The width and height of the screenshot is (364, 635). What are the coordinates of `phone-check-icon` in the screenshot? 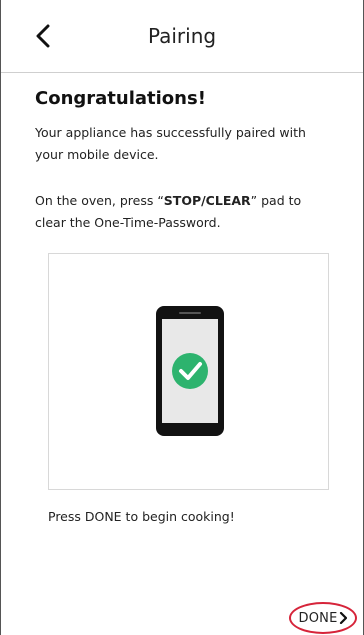 It's located at (190, 371).